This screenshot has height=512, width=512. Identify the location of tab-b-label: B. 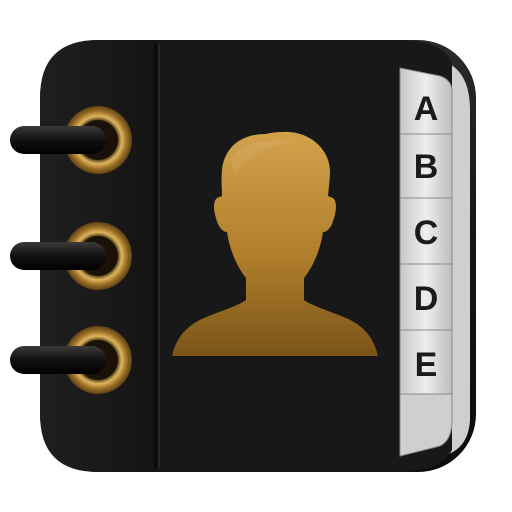
(426, 167).